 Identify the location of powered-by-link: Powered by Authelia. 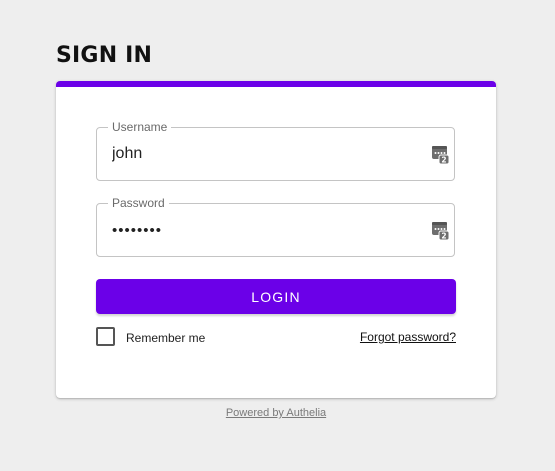
(276, 413).